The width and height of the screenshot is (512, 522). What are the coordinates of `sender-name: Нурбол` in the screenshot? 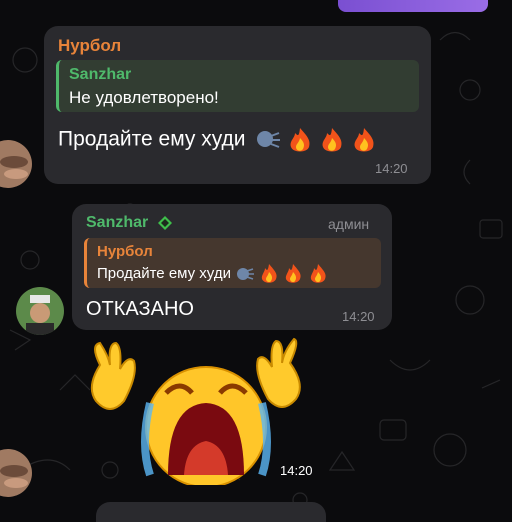 It's located at (89, 46).